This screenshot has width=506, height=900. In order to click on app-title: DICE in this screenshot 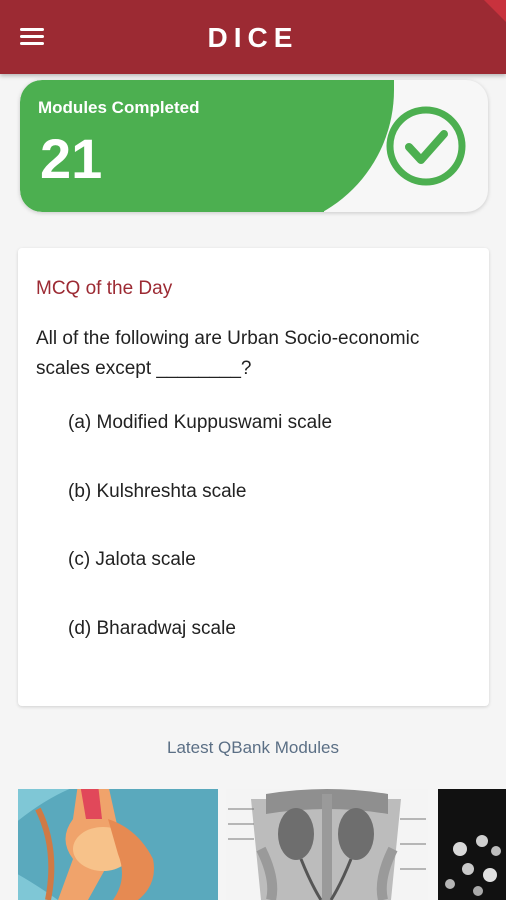, I will do `click(253, 37)`.